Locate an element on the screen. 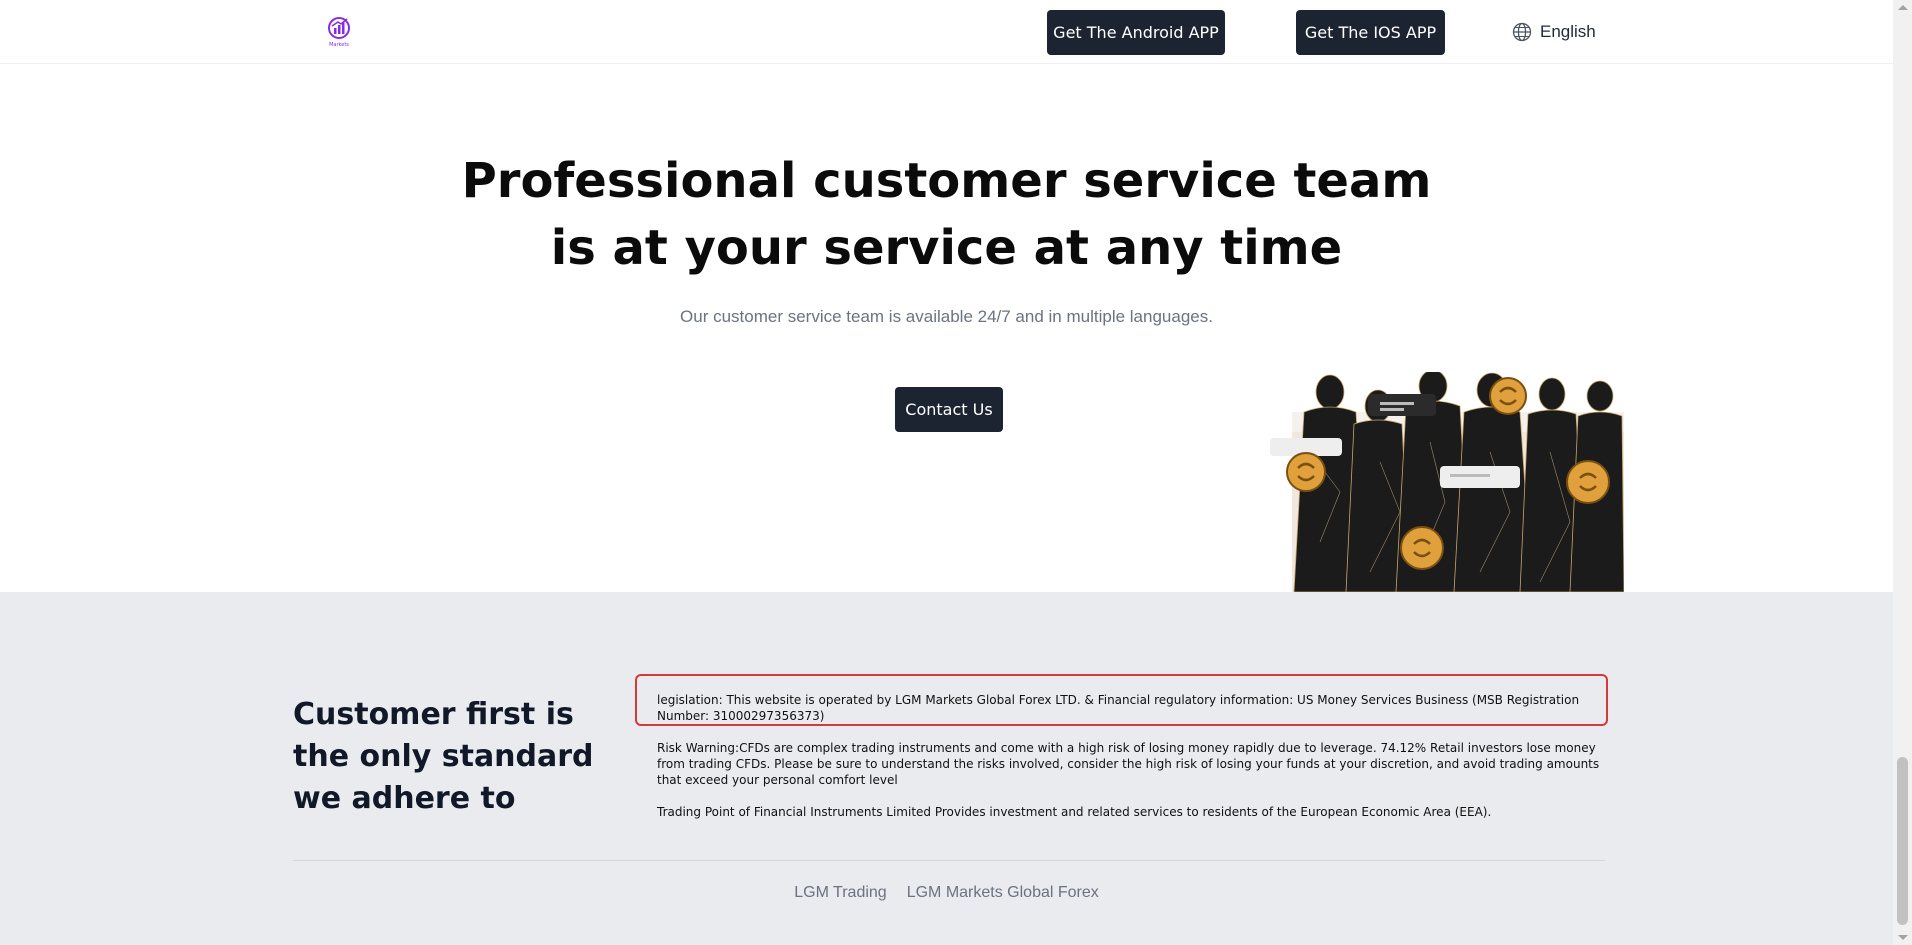  hero-title-line-2: is at your service at any time is located at coordinates (946, 248).